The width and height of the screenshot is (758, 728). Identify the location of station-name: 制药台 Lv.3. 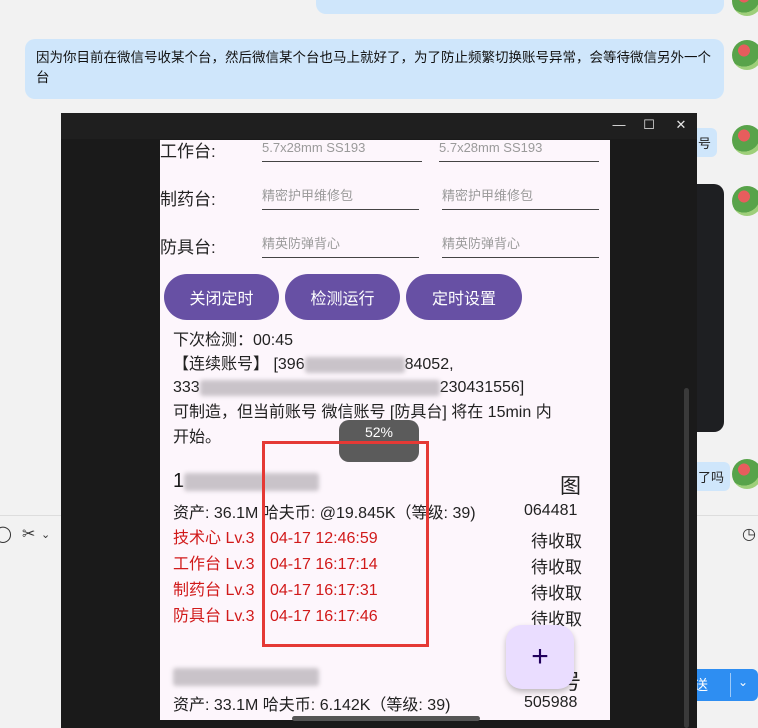
(214, 590).